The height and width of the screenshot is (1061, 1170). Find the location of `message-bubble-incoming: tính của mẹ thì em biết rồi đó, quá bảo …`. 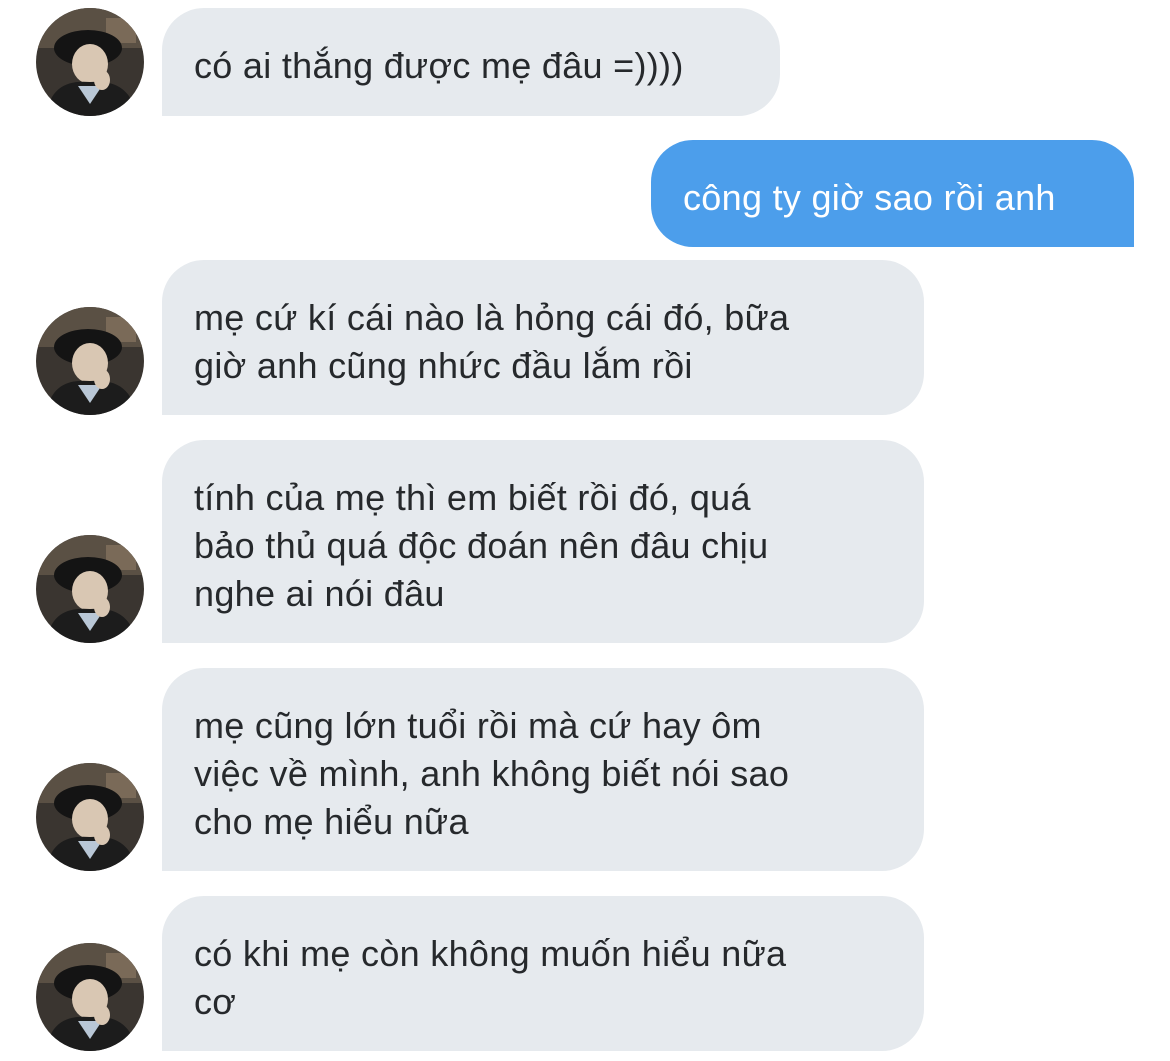

message-bubble-incoming: tính của mẹ thì em biết rồi đó, quá bảo … is located at coordinates (543, 541).